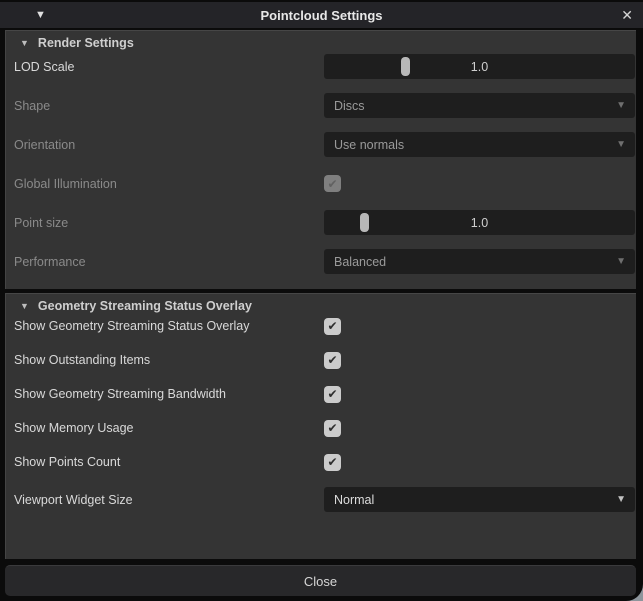 This screenshot has height=601, width=643. I want to click on control-viewport-widget-size: Normal ▼, so click(479, 499).